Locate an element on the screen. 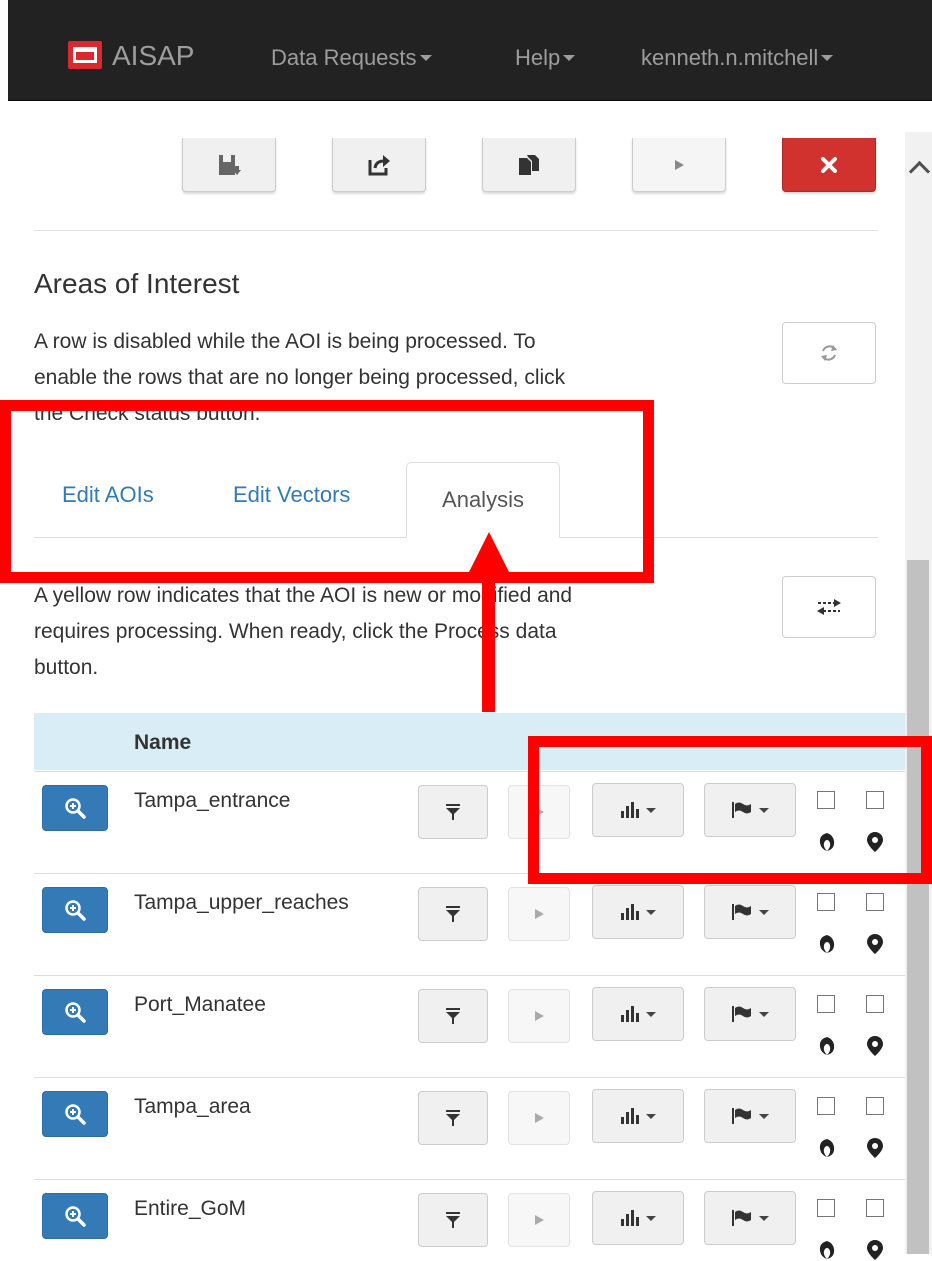 The image size is (932, 1261). aoi-name: Entire_GoM is located at coordinates (190, 1208).